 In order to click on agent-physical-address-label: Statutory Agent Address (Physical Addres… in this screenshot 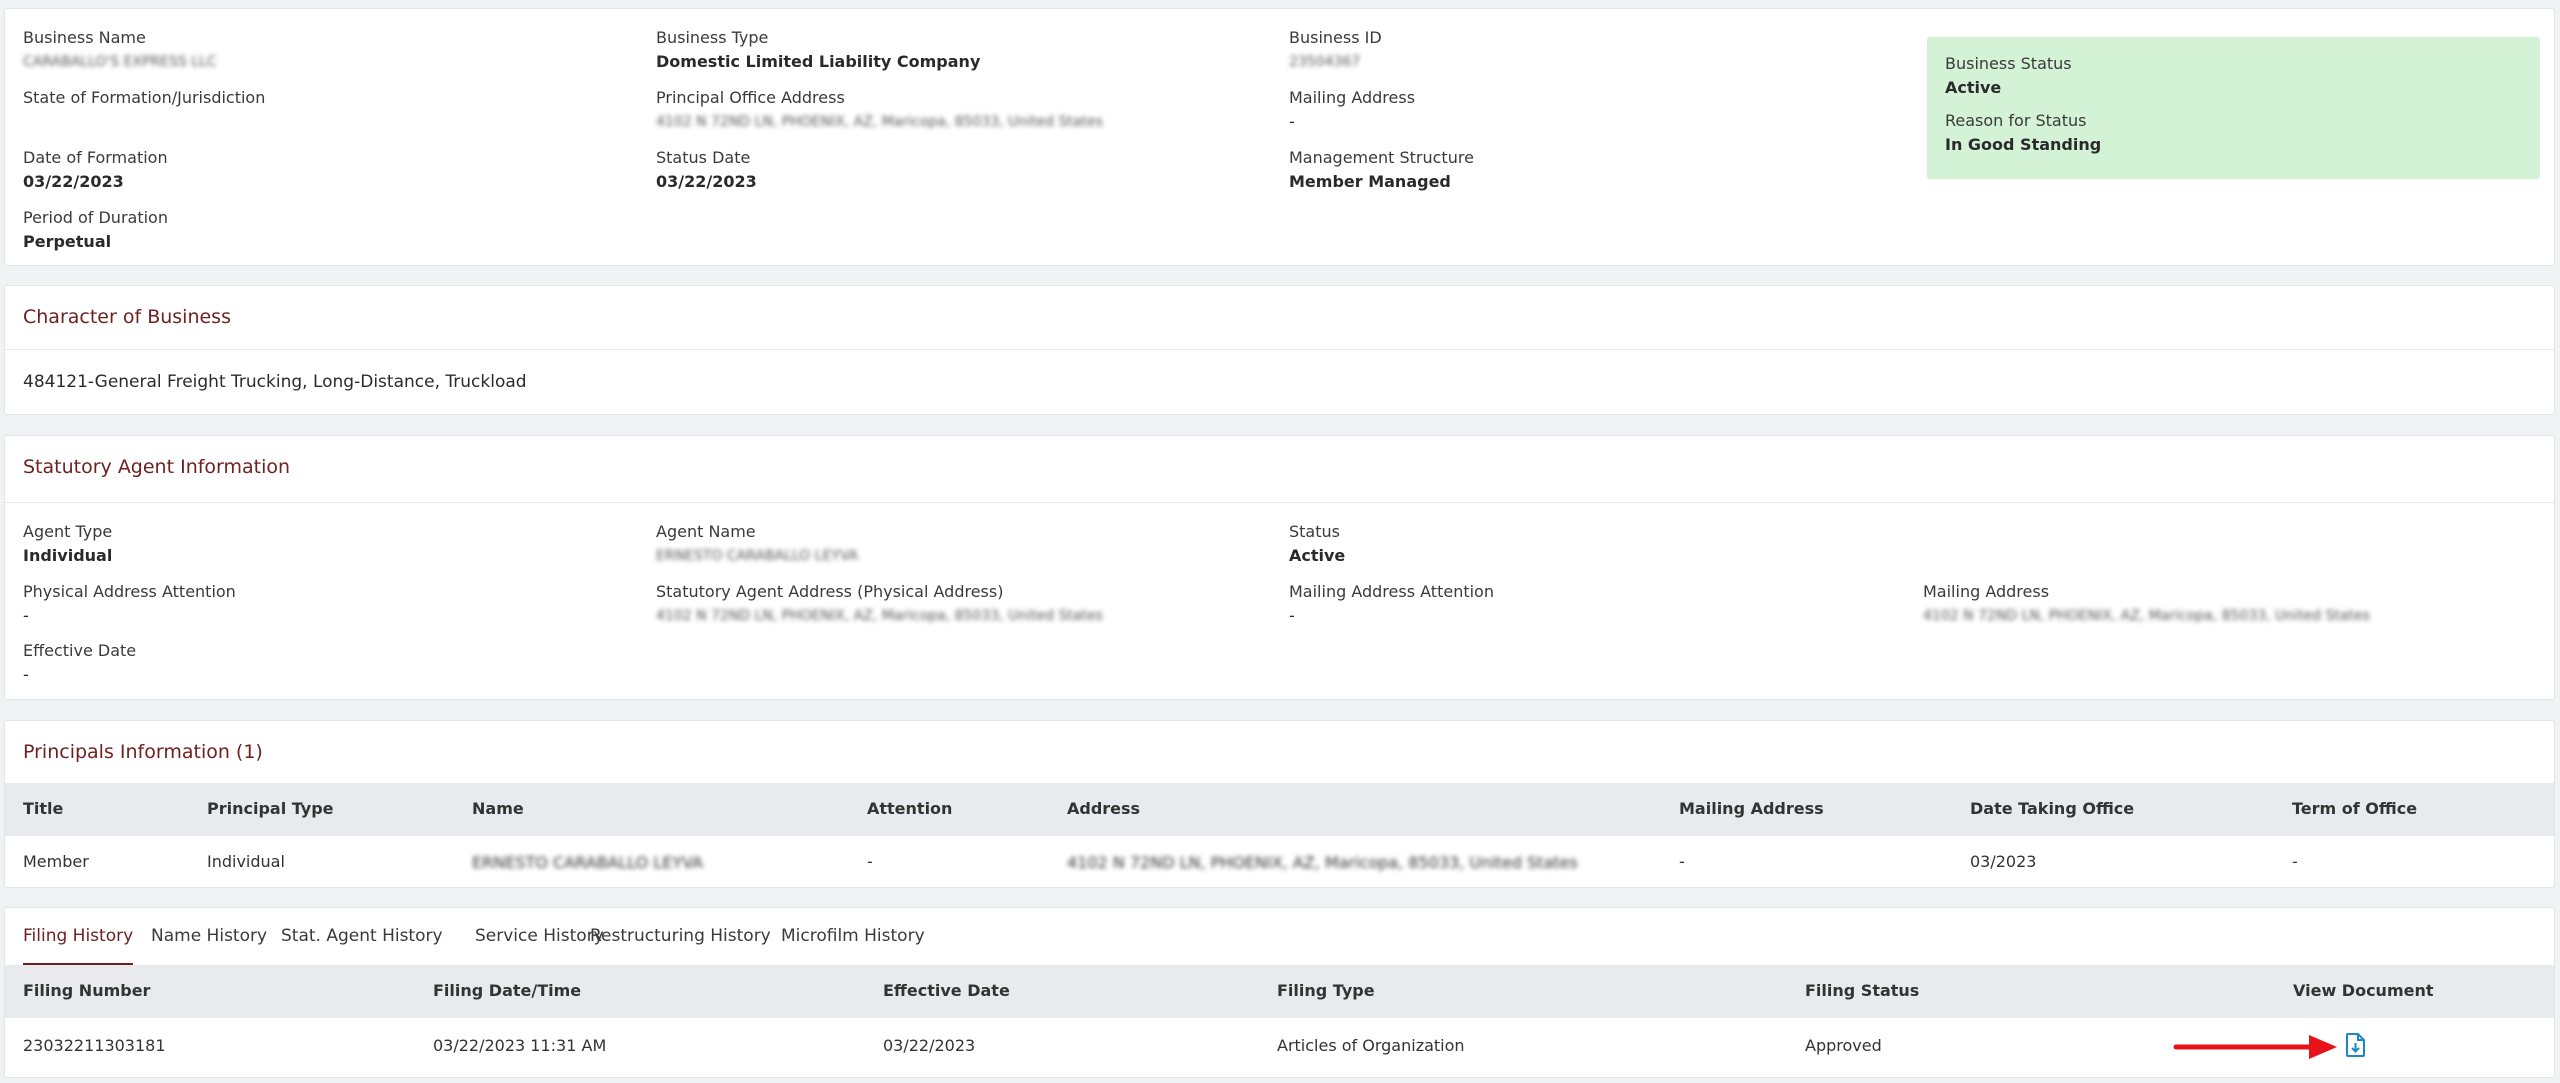, I will do `click(830, 591)`.